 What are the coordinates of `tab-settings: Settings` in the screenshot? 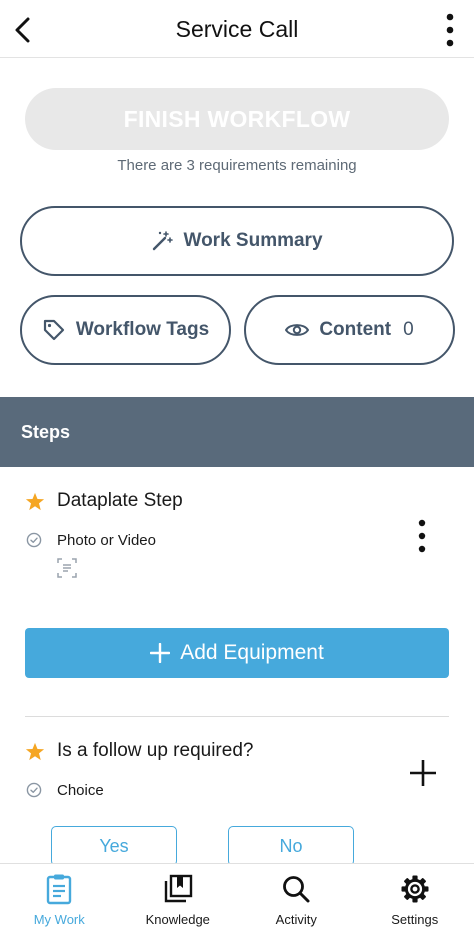 It's located at (415, 901).